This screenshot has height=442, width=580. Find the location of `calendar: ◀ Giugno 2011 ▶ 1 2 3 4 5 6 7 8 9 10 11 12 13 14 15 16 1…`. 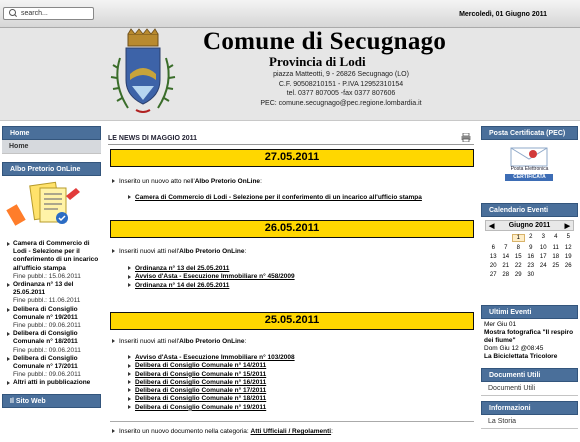

calendar: ◀ Giugno 2011 ▶ 1 2 3 4 5 6 7 8 9 10 11 12 13 14 15 16 1… is located at coordinates (529, 261).